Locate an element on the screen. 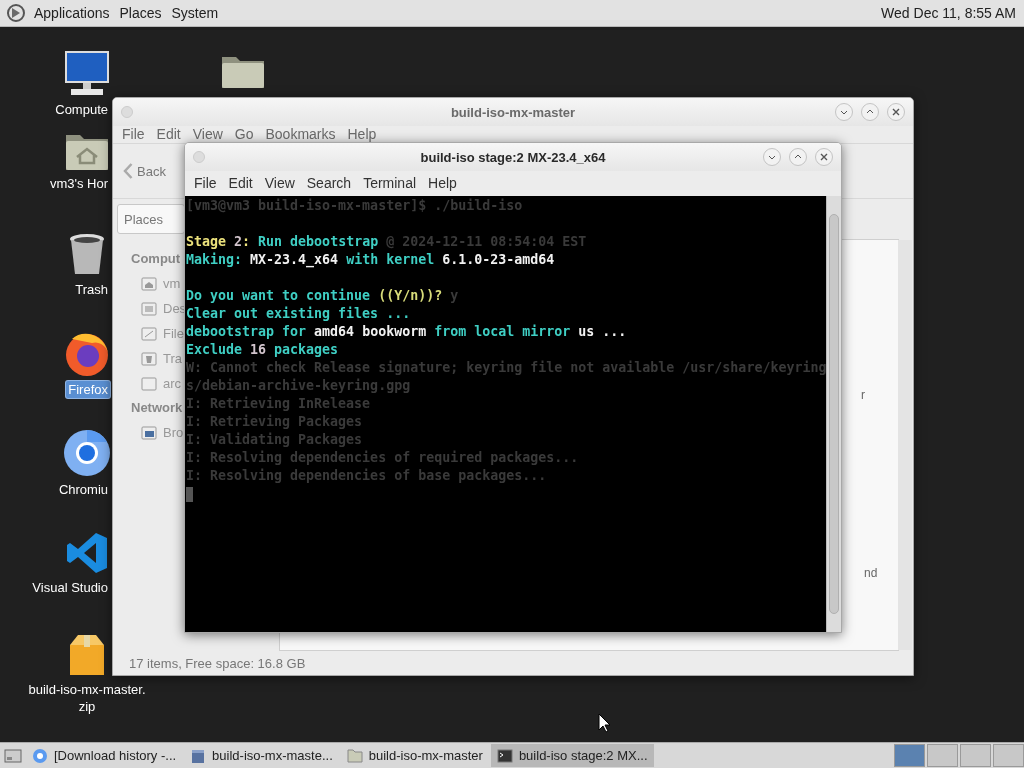 The width and height of the screenshot is (1024, 768). window-title: build-iso-mx-master is located at coordinates (513, 112).